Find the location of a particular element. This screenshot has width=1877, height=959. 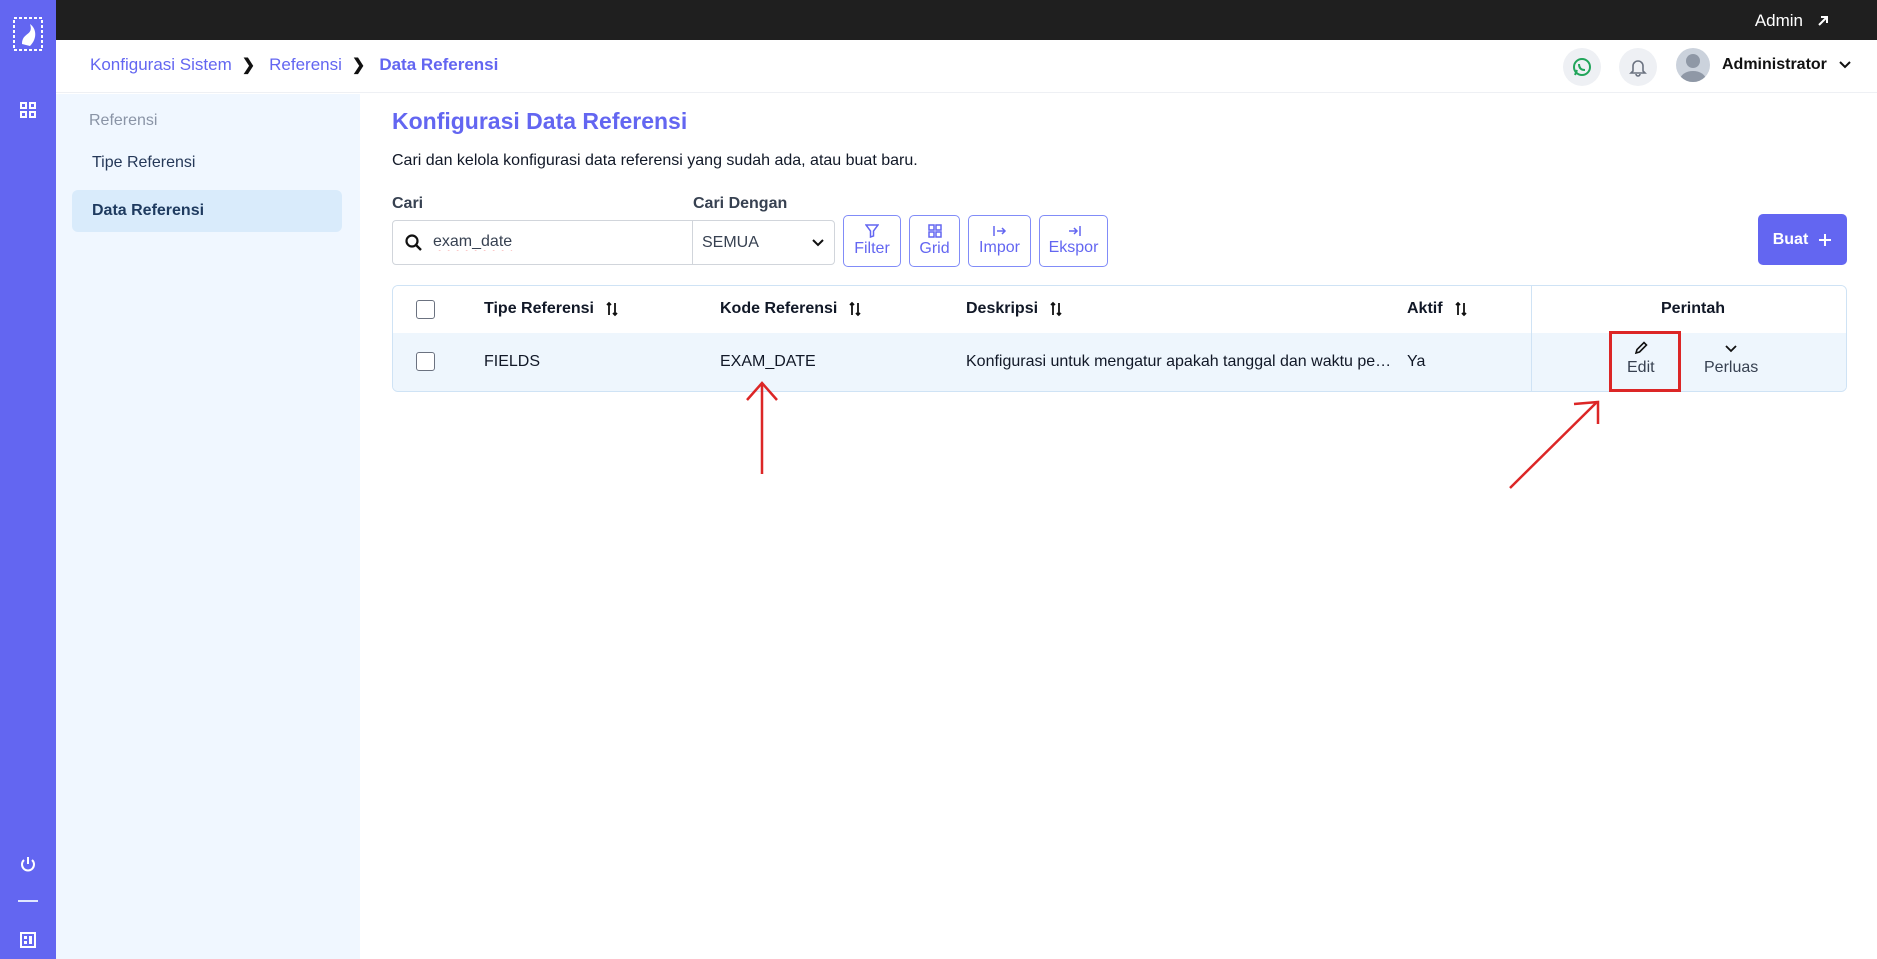

app-logo is located at coordinates (28, 34).